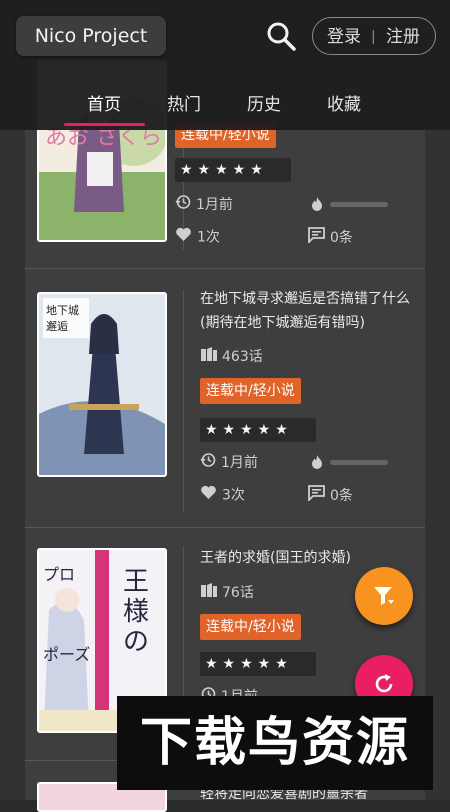 This screenshot has width=450, height=812. I want to click on login-button: 登录, so click(344, 37).